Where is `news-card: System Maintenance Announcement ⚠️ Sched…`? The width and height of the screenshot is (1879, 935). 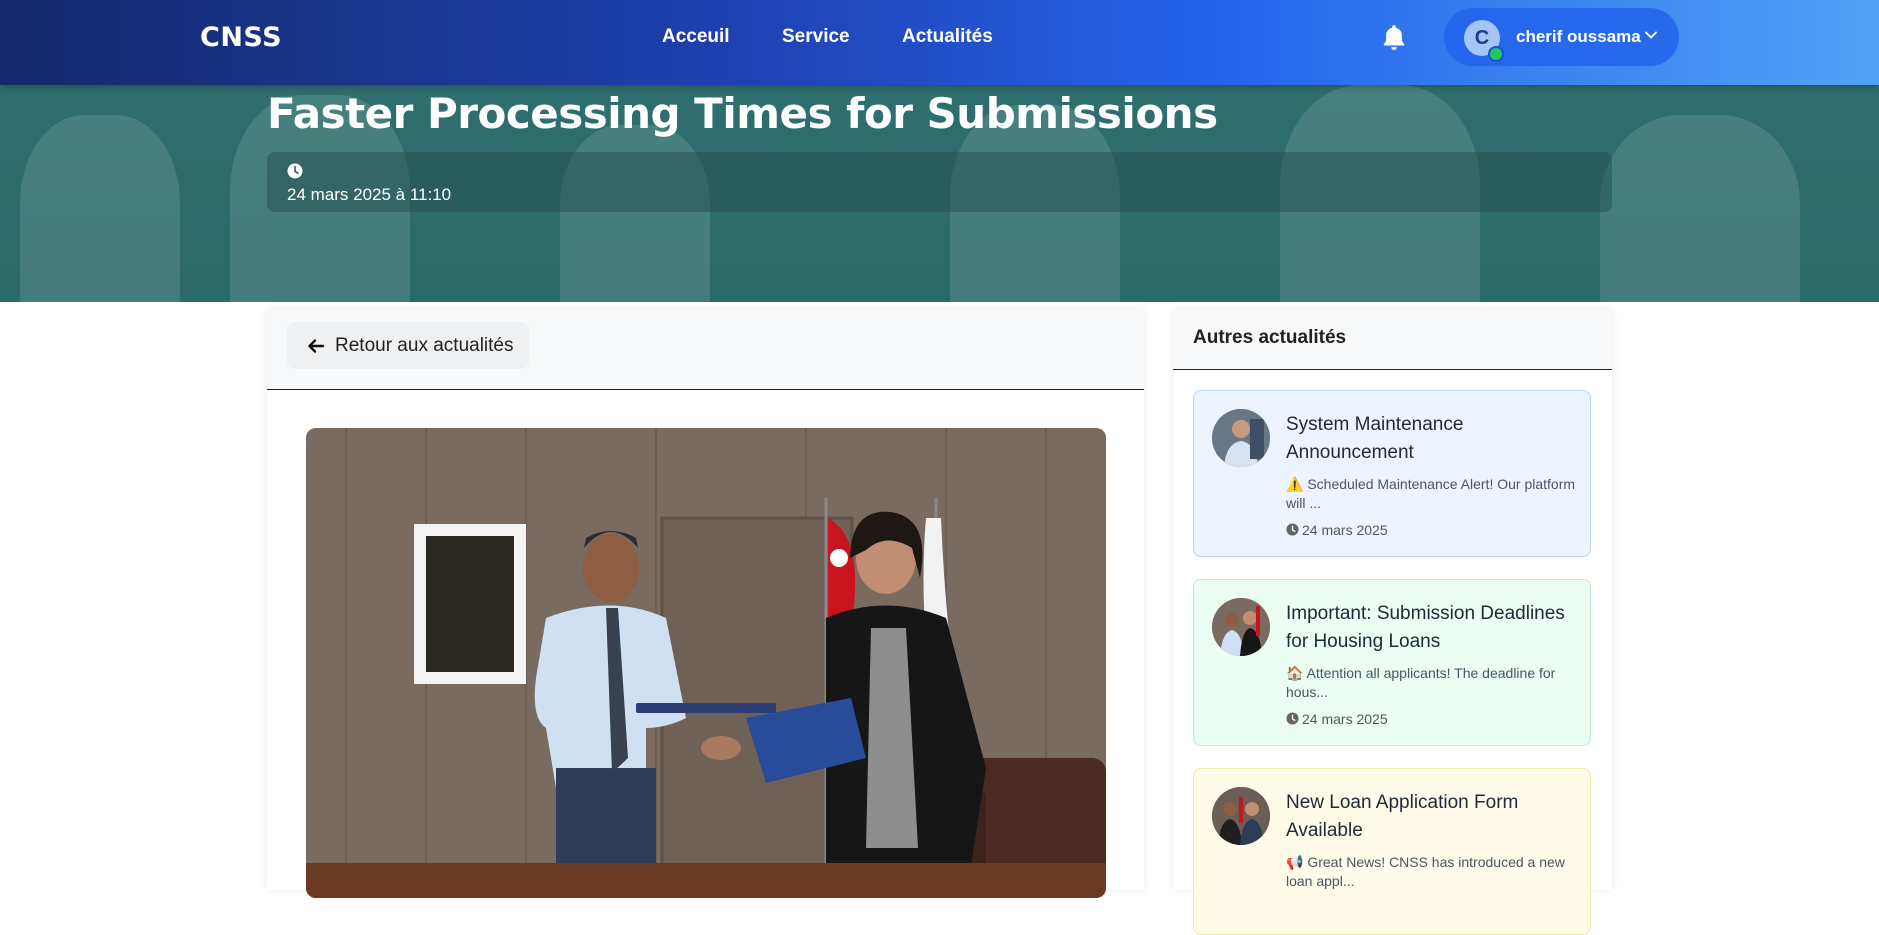
news-card: System Maintenance Announcement ⚠️ Sched… is located at coordinates (1392, 473).